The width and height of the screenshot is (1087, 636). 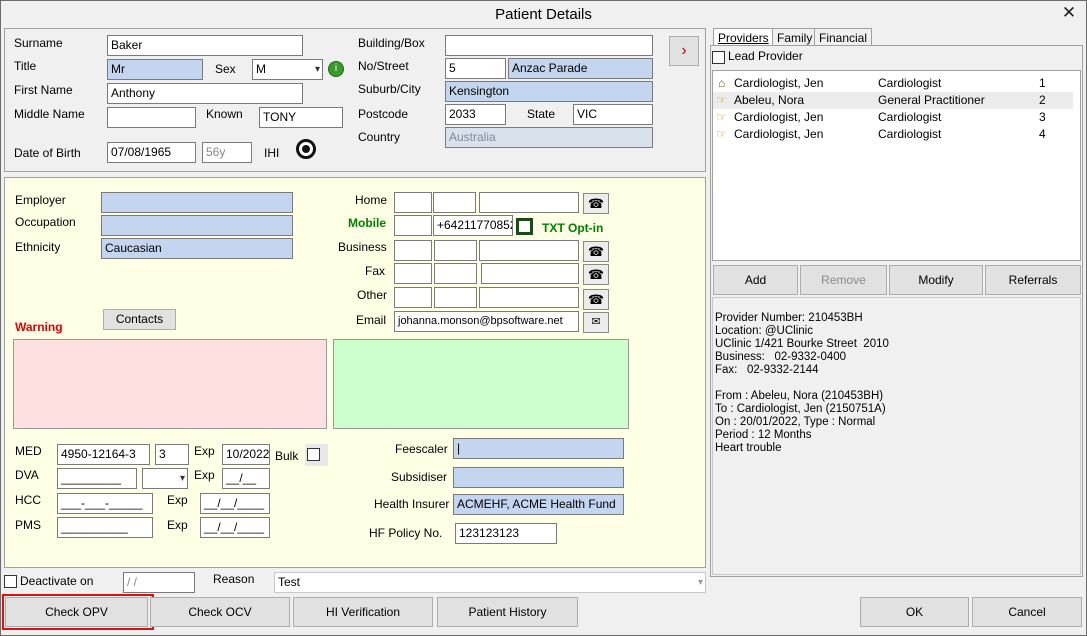 What do you see at coordinates (204, 475) in the screenshot?
I see `dva-exp-label: Exp` at bounding box center [204, 475].